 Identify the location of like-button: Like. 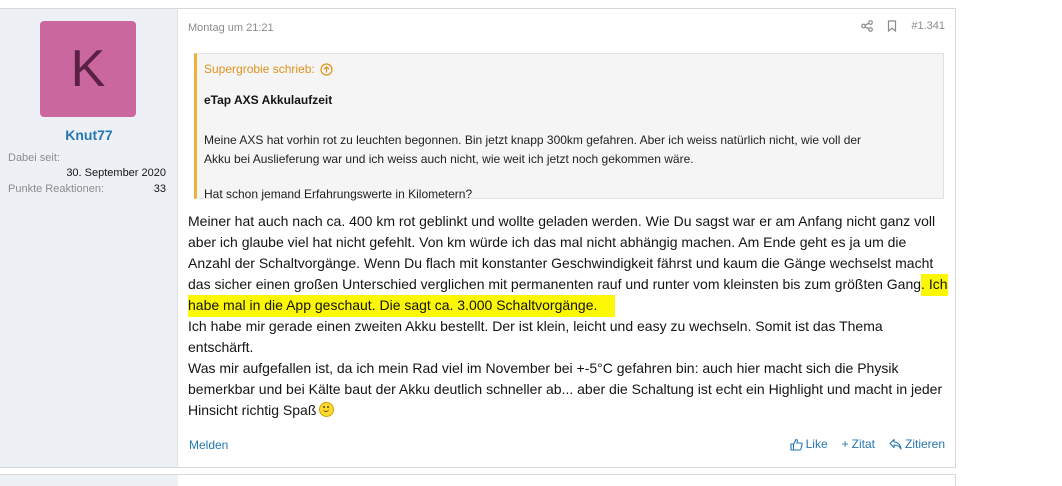
(809, 444).